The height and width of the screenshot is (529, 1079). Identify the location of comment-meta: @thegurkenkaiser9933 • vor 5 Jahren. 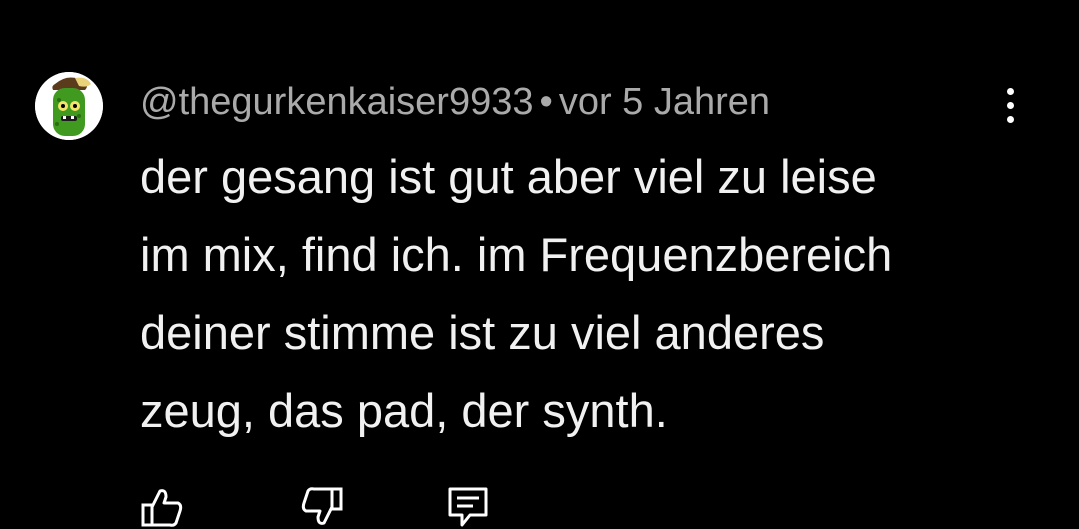
(455, 102).